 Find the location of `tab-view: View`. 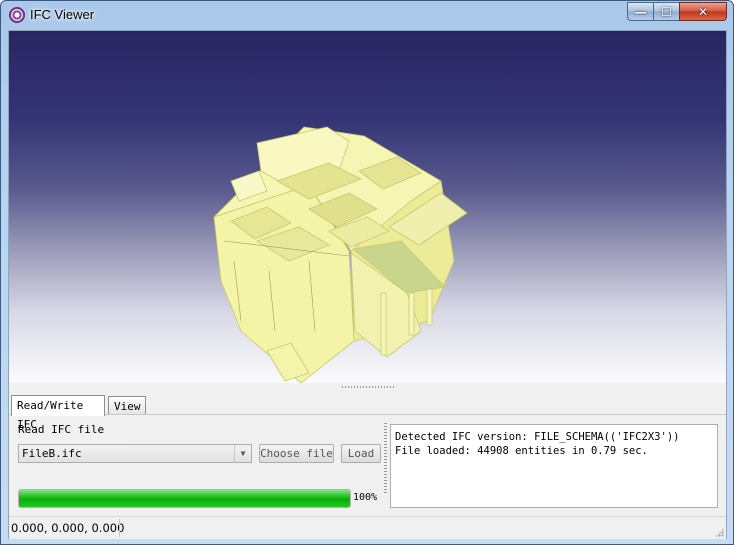

tab-view: View is located at coordinates (127, 405).